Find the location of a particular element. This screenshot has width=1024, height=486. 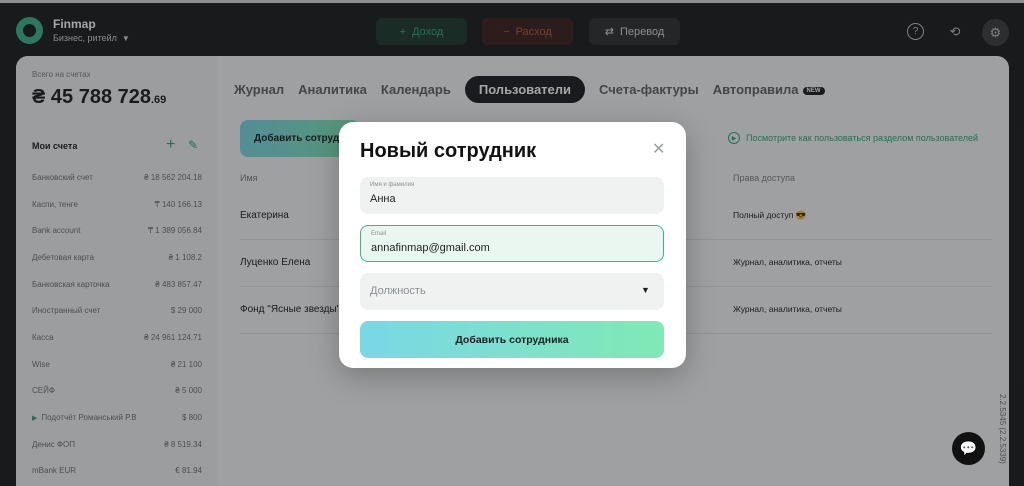

chevron-down-icon: ▼ is located at coordinates (645, 290).